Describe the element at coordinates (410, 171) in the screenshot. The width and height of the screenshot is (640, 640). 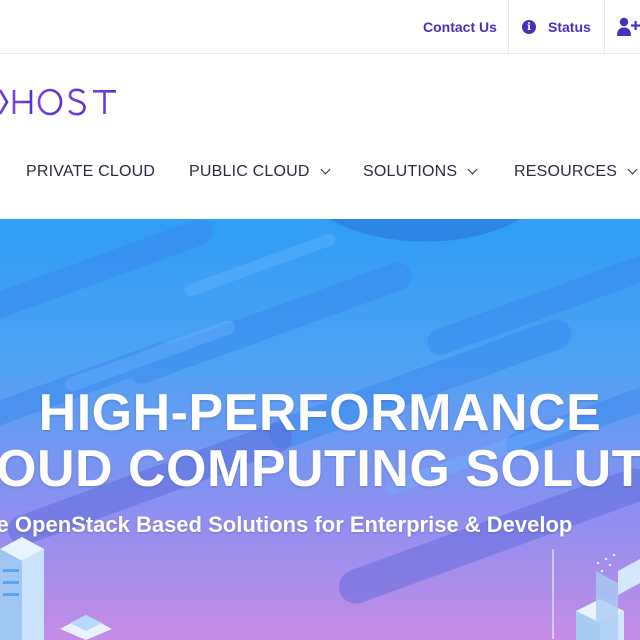
I see `nav-item-label: SOLUTIONS` at that location.